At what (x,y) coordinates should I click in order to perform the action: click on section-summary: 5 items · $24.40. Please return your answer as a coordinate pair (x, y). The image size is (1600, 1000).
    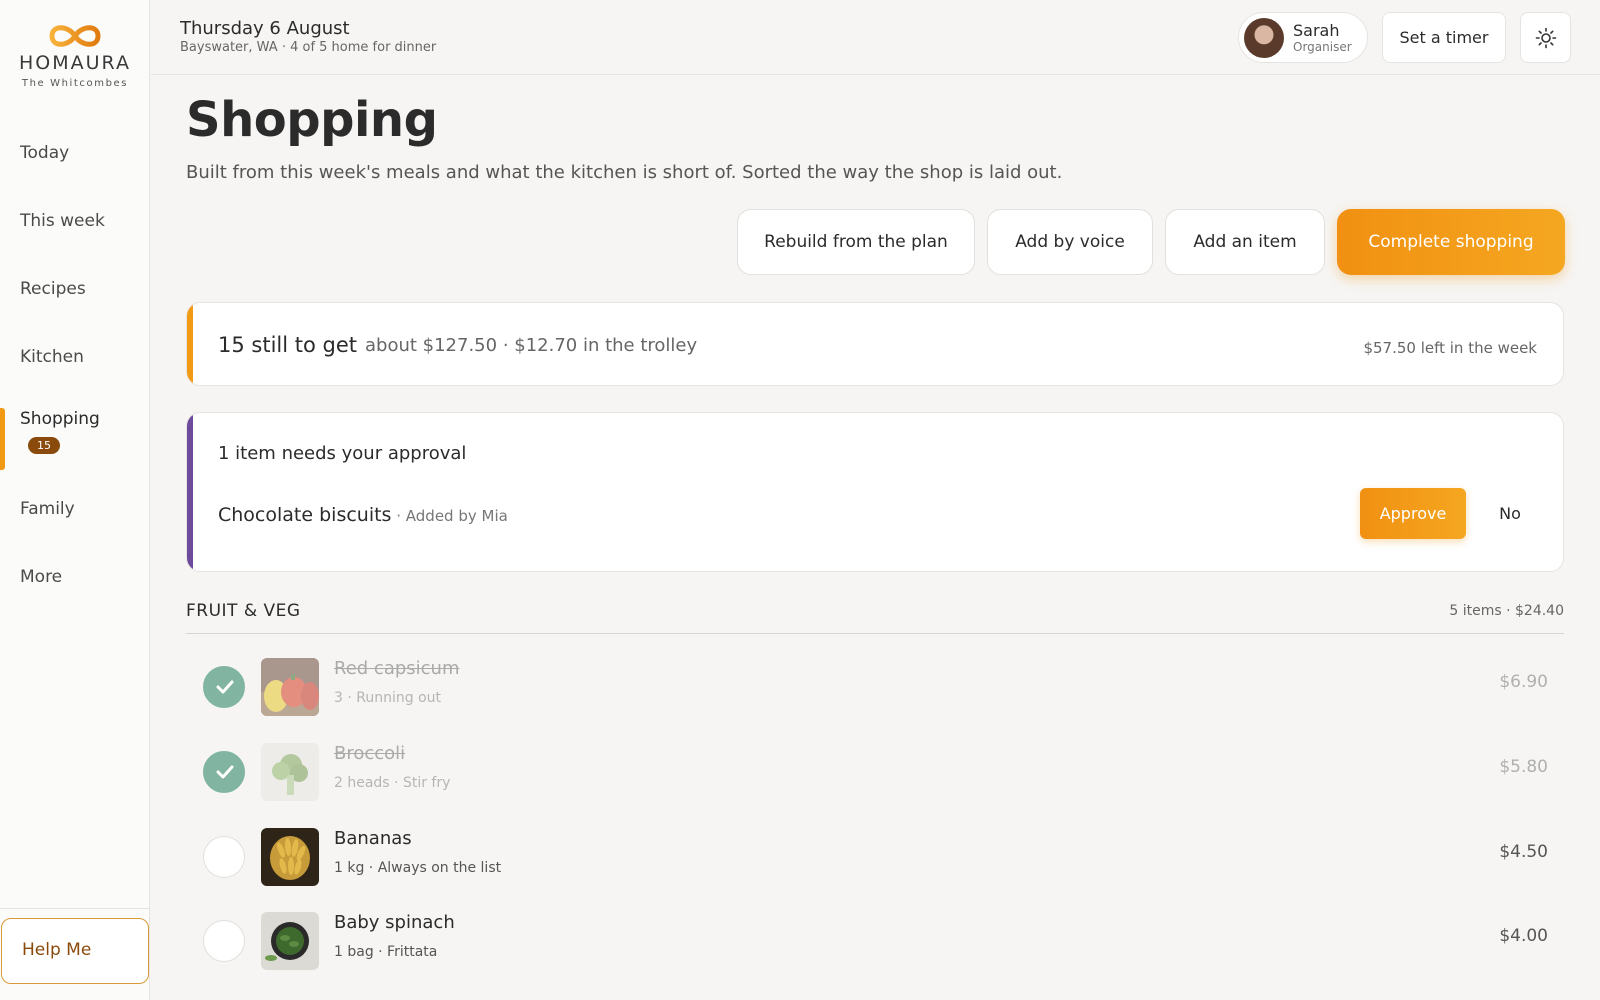
    Looking at the image, I should click on (1506, 611).